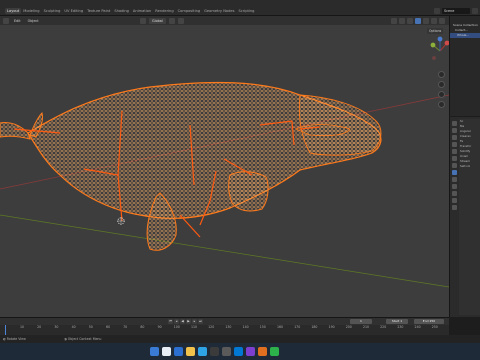  What do you see at coordinates (98, 11) in the screenshot?
I see `workspace-tab-texture-paint: Texture Paint` at bounding box center [98, 11].